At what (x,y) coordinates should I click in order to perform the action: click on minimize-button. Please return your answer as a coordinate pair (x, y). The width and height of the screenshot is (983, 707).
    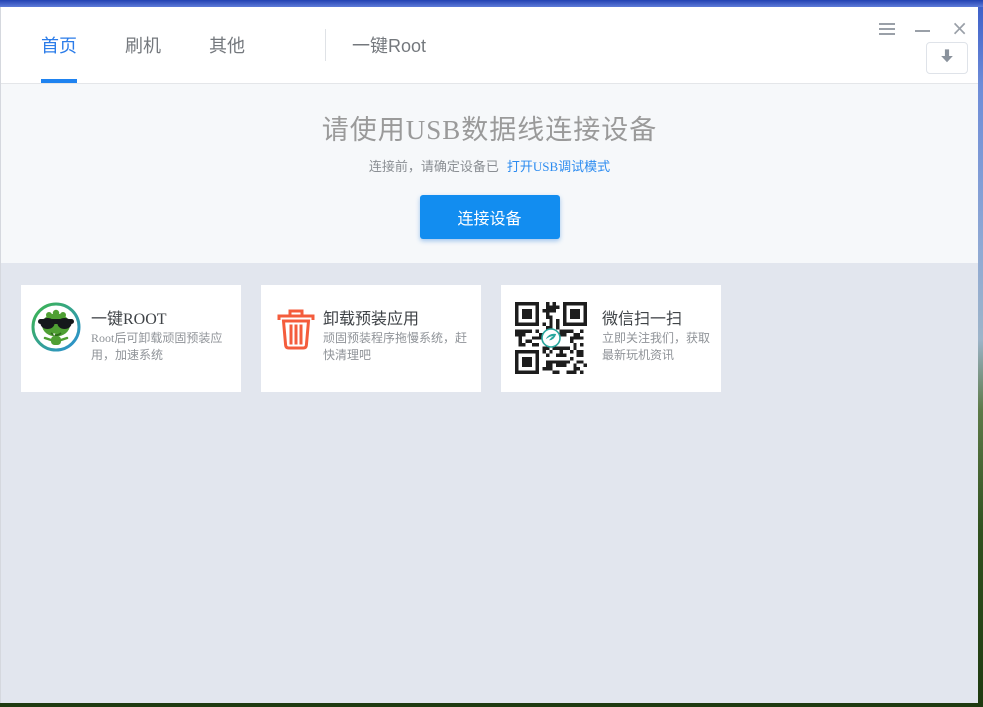
    Looking at the image, I should click on (923, 26).